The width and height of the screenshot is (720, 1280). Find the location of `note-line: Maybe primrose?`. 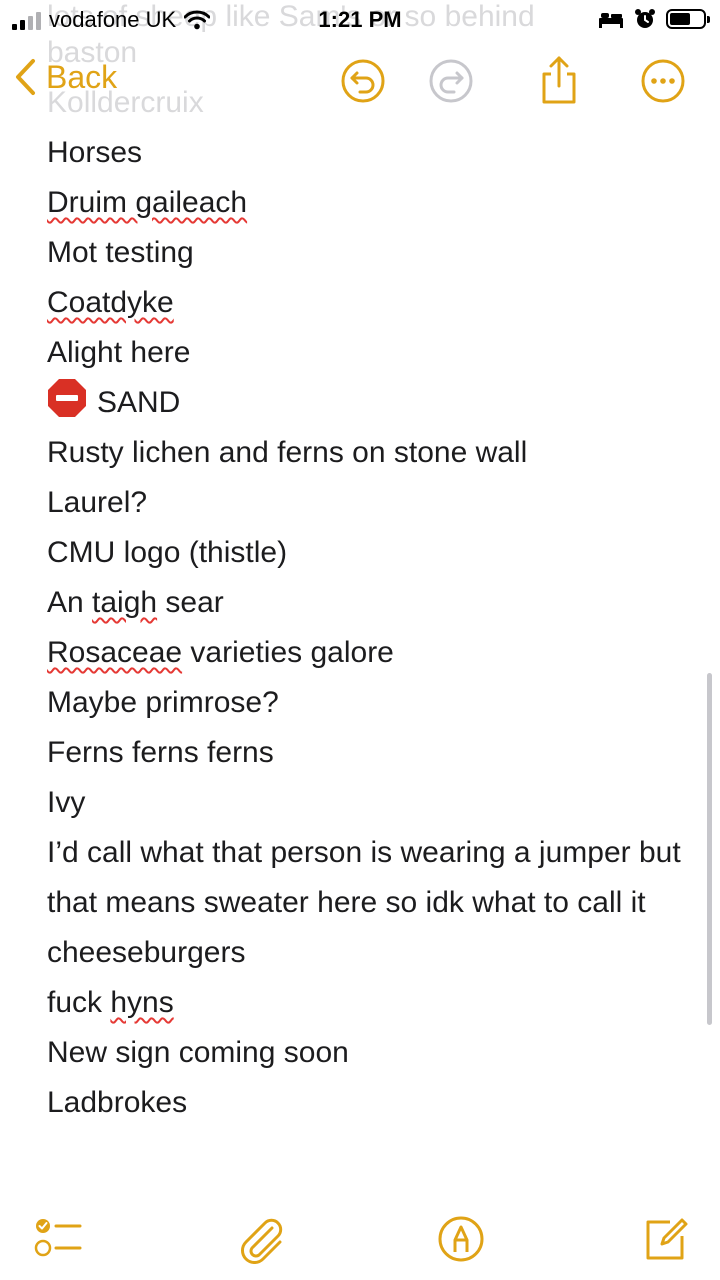

note-line: Maybe primrose? is located at coordinates (372, 703).